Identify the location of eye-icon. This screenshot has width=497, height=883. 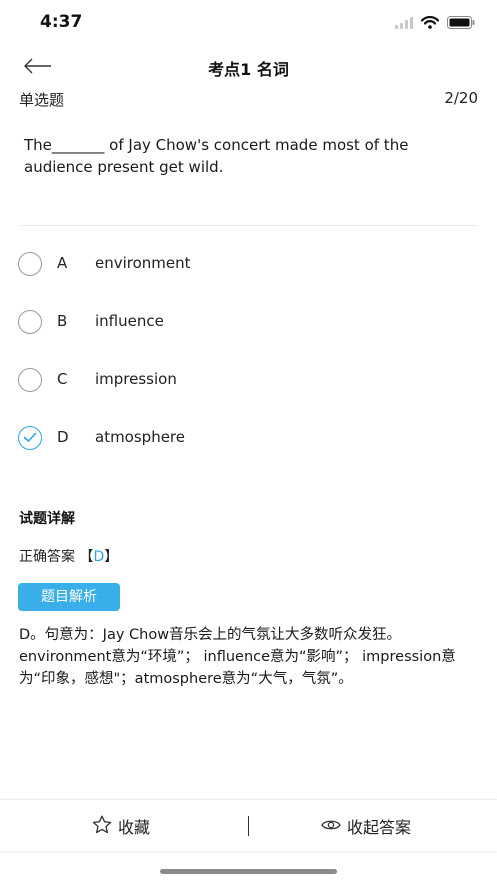
(331, 826).